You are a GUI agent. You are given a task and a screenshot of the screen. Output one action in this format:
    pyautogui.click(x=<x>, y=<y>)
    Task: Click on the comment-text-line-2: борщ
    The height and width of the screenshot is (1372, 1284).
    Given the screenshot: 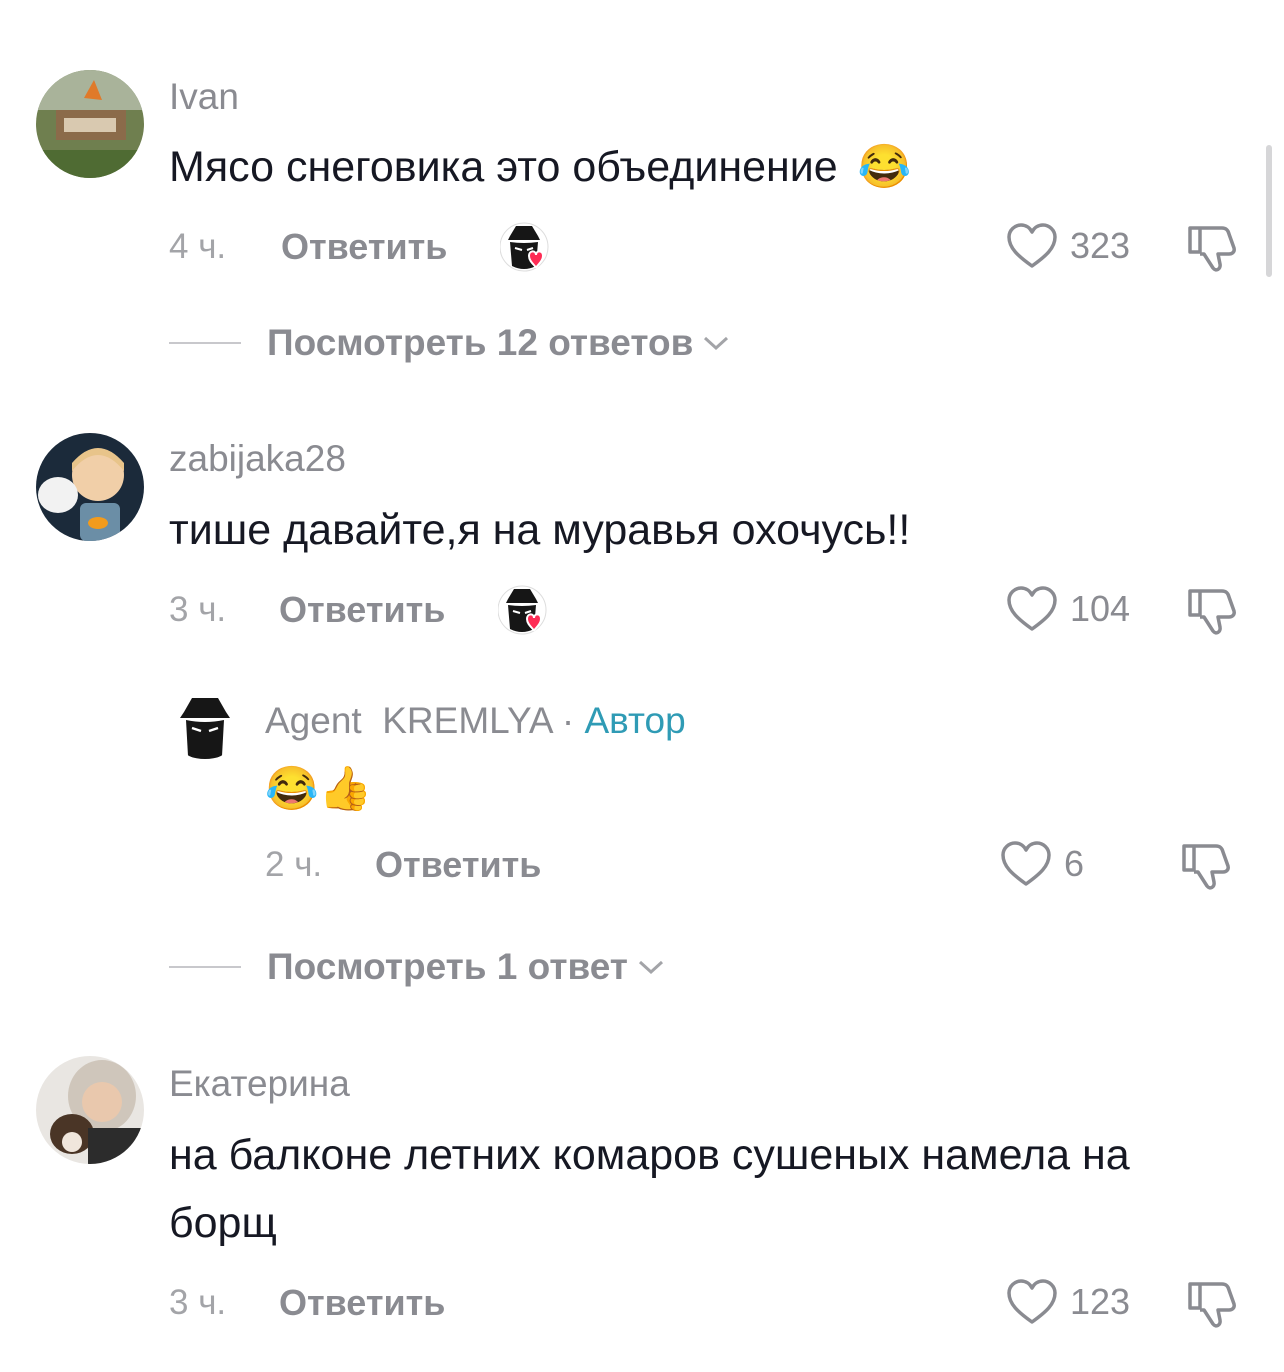 What is the action you would take?
    pyautogui.click(x=223, y=1223)
    